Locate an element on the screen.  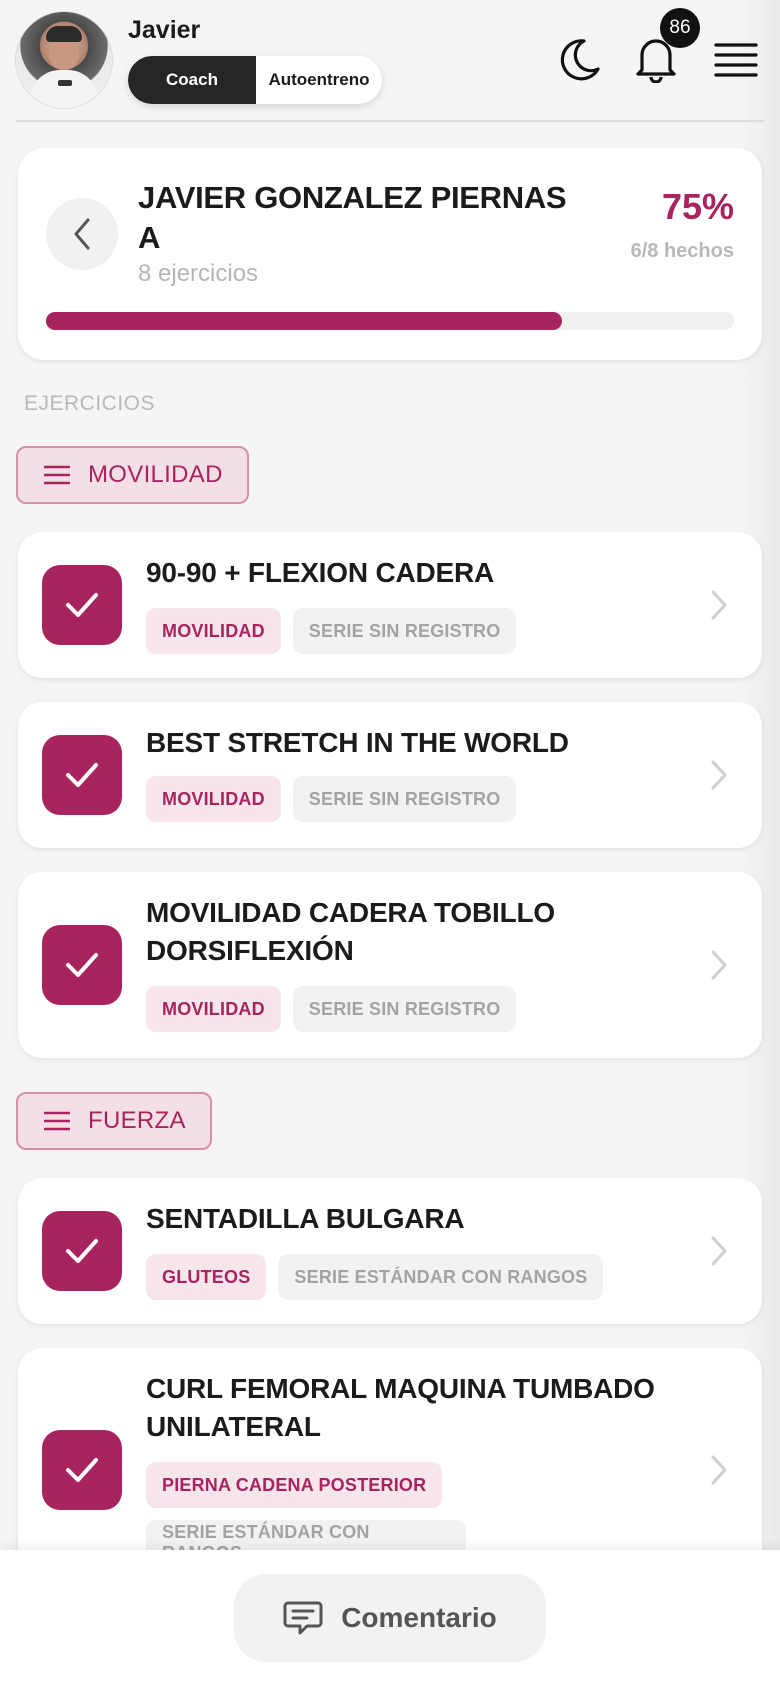
comment-button: Comentario is located at coordinates (390, 1618).